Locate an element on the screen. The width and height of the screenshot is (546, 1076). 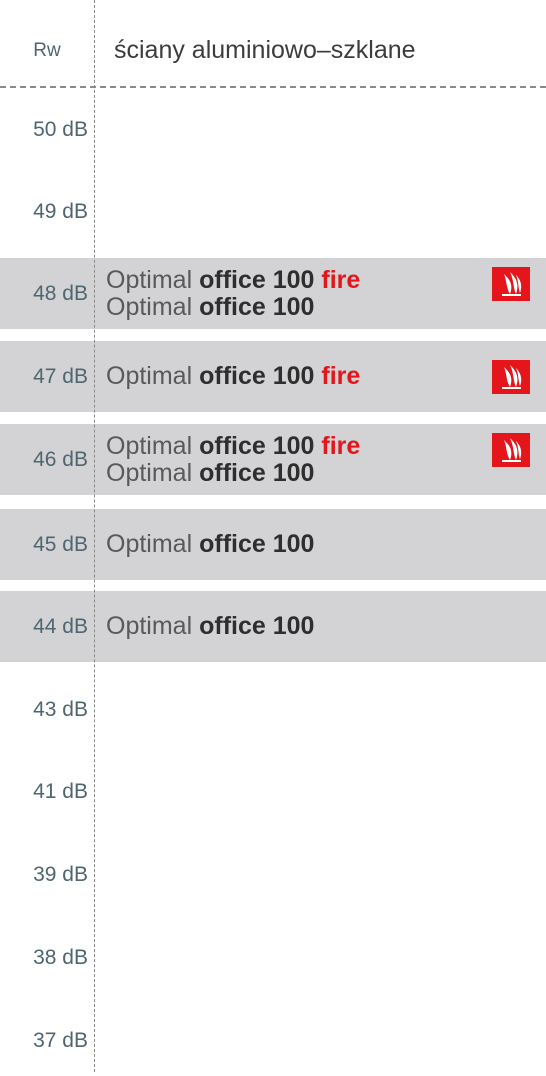
db-value: 41 dB is located at coordinates (60, 791).